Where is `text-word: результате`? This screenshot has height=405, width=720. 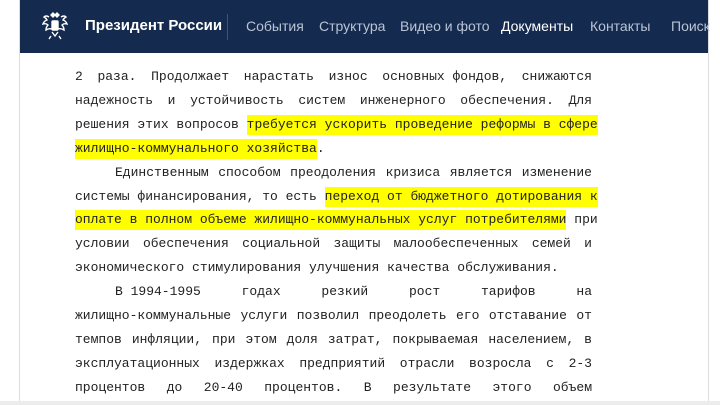
text-word: результате is located at coordinates (432, 387).